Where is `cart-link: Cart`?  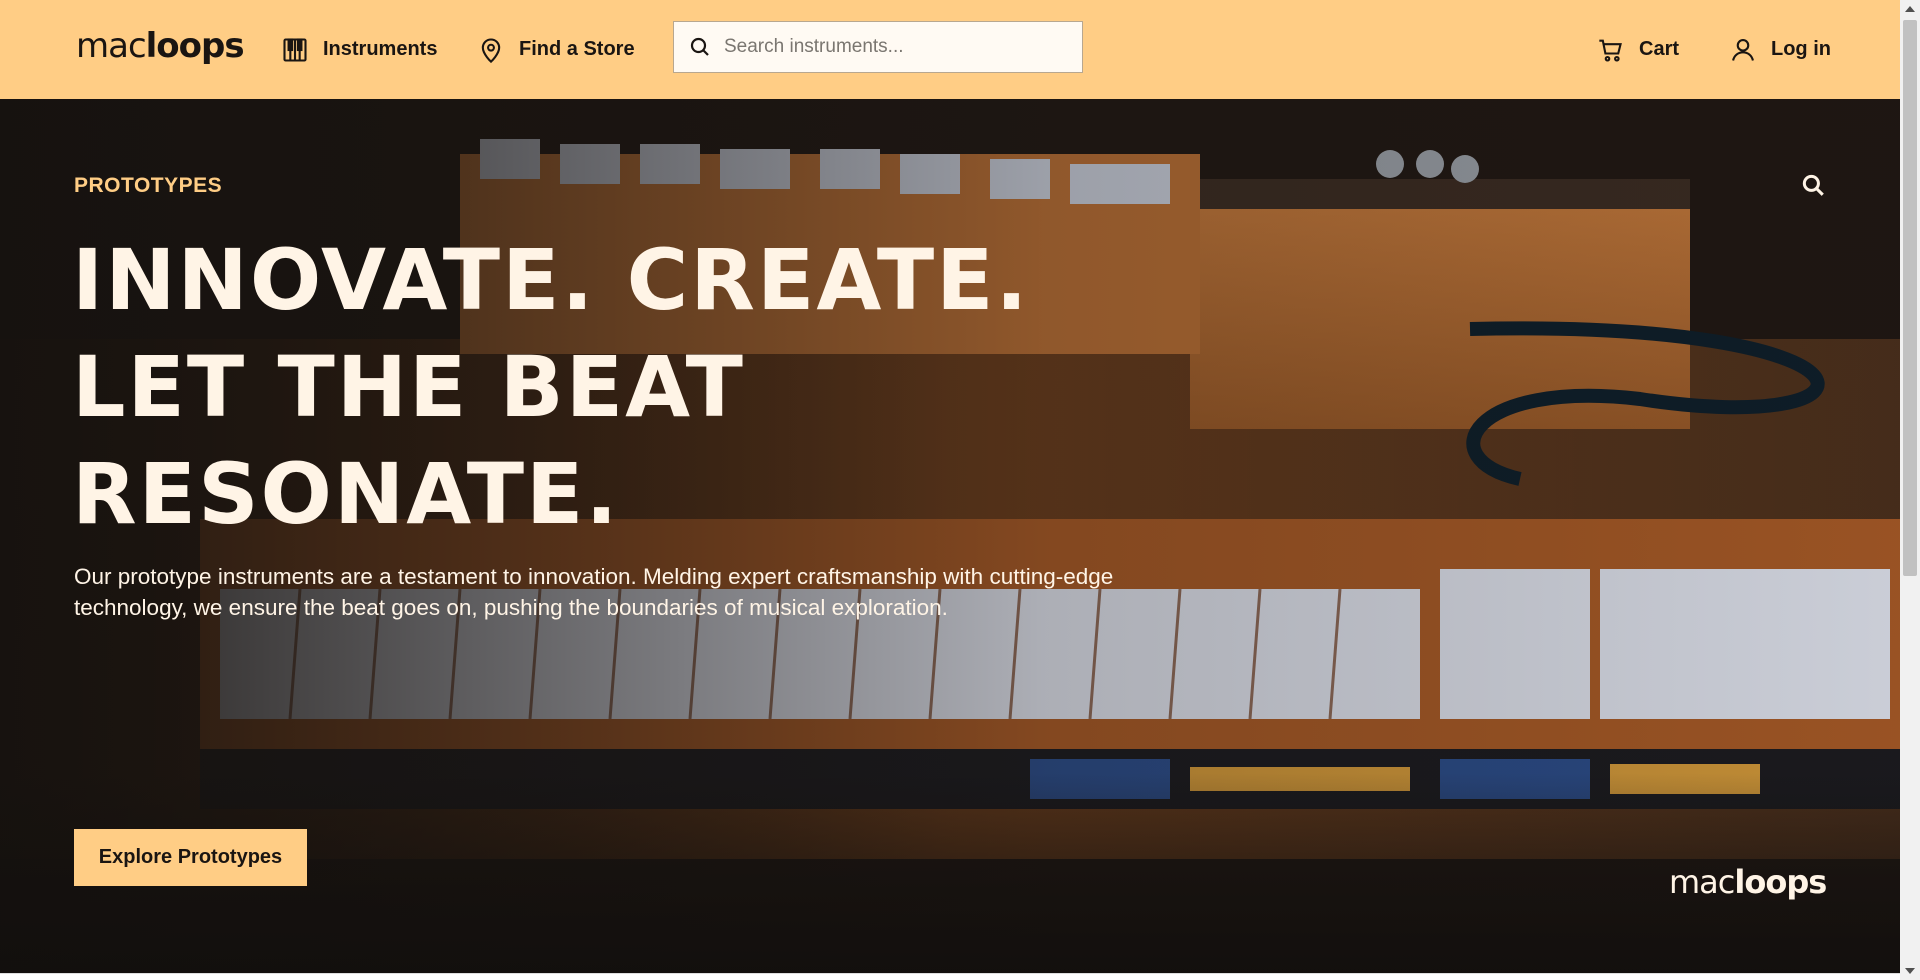 cart-link: Cart is located at coordinates (1638, 49).